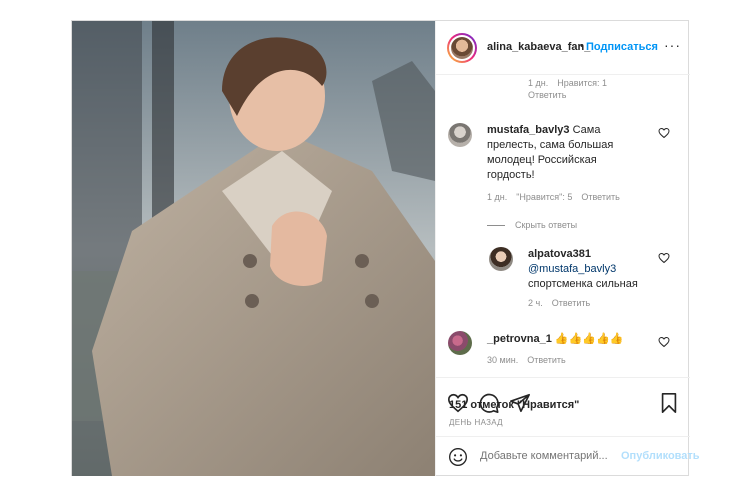  I want to click on post-date: ДЕНЬ НАЗАД, so click(476, 422).